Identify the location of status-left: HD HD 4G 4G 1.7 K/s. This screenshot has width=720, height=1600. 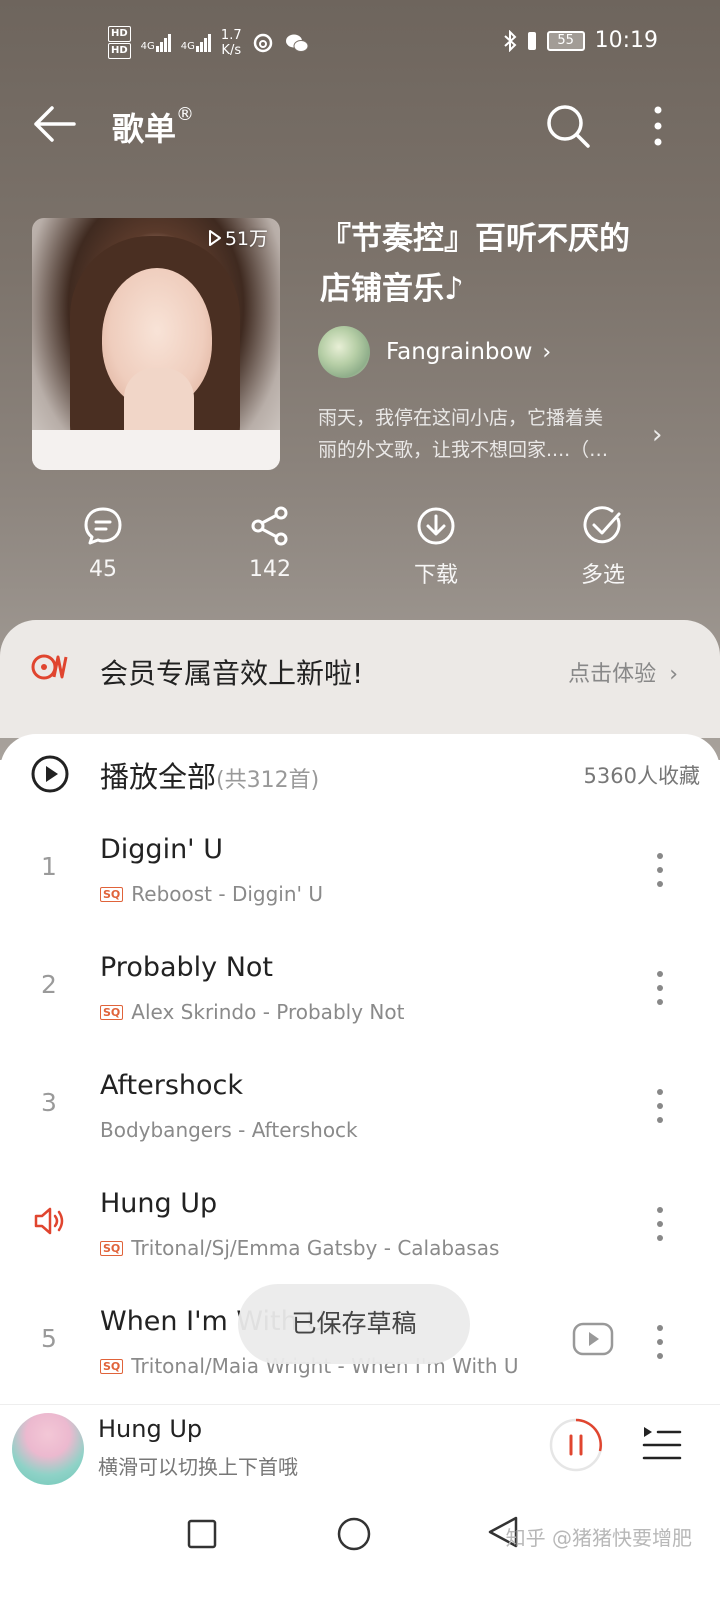
(209, 43).